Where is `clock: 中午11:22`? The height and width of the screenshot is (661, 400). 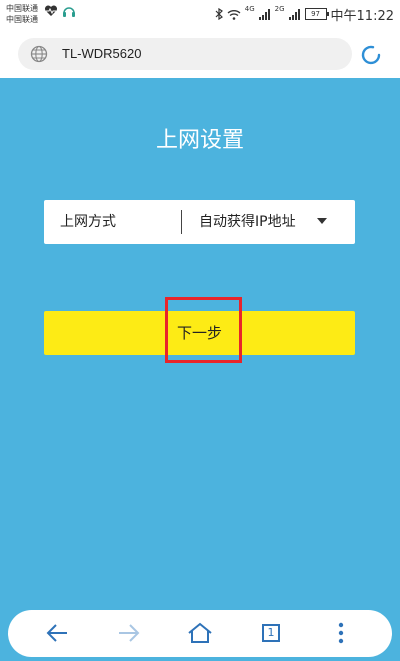
clock: 中午11:22 is located at coordinates (362, 16).